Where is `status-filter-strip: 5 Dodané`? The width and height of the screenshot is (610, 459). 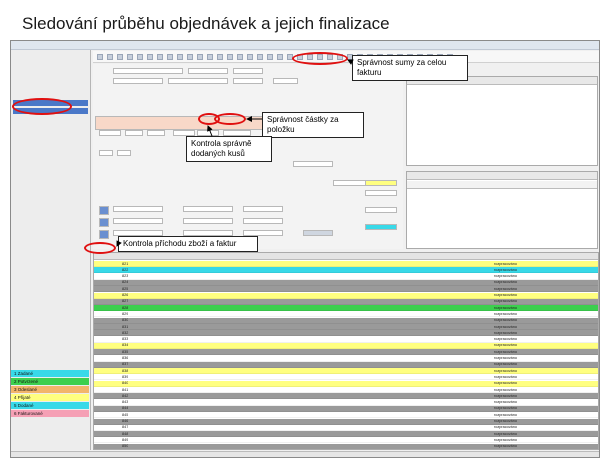 status-filter-strip: 5 Dodané is located at coordinates (50, 405).